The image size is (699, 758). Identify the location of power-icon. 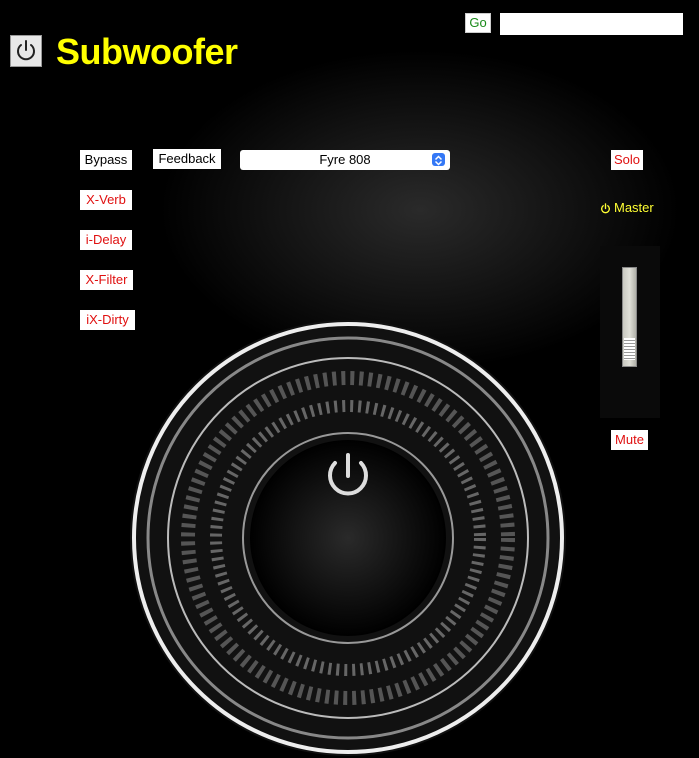
(26, 50).